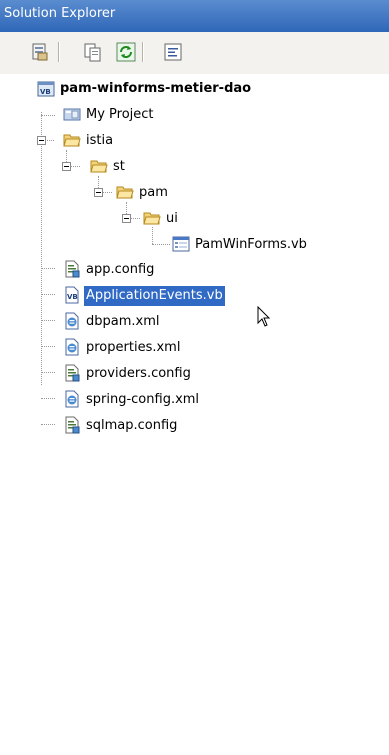  Describe the element at coordinates (120, 115) in the screenshot. I see `tree-node-my-project: My Project` at that location.